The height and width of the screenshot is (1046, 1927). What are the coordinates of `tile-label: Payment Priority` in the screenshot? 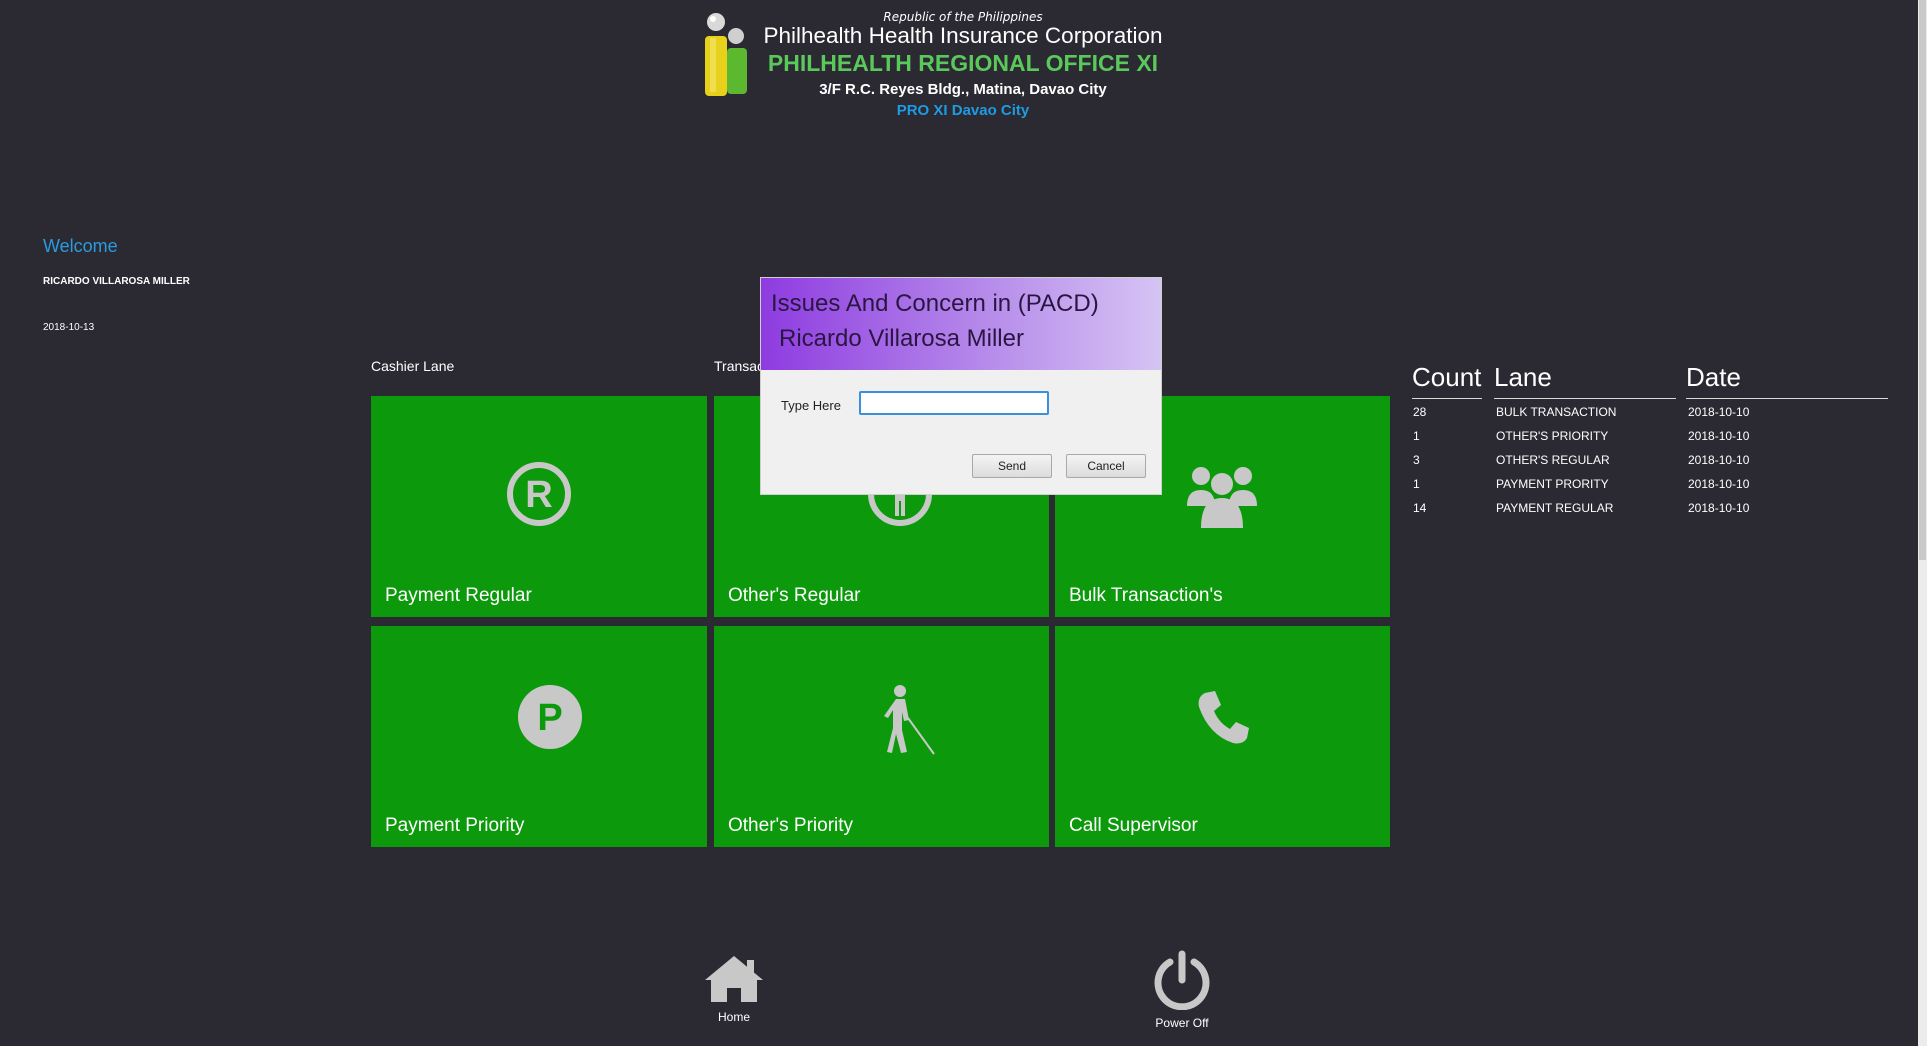 It's located at (455, 825).